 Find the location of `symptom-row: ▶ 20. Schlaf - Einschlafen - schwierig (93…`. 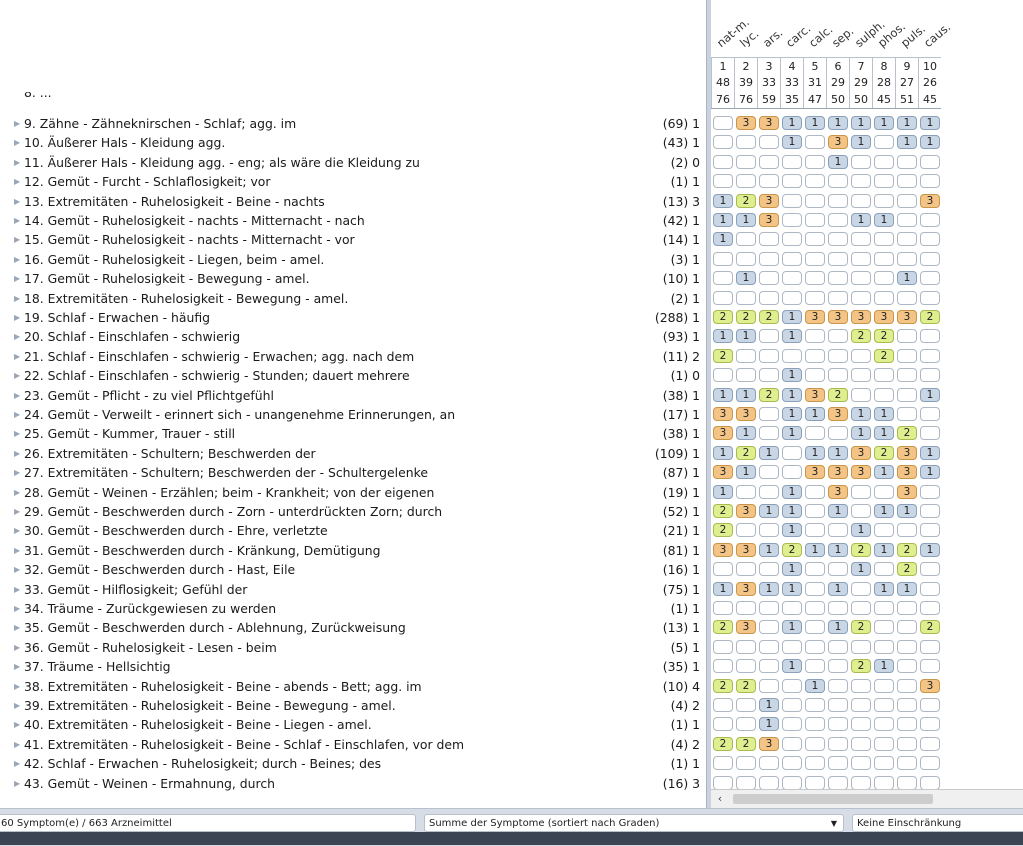

symptom-row: ▶ 20. Schlaf - Einschlafen - schwierig (93… is located at coordinates (353, 336).